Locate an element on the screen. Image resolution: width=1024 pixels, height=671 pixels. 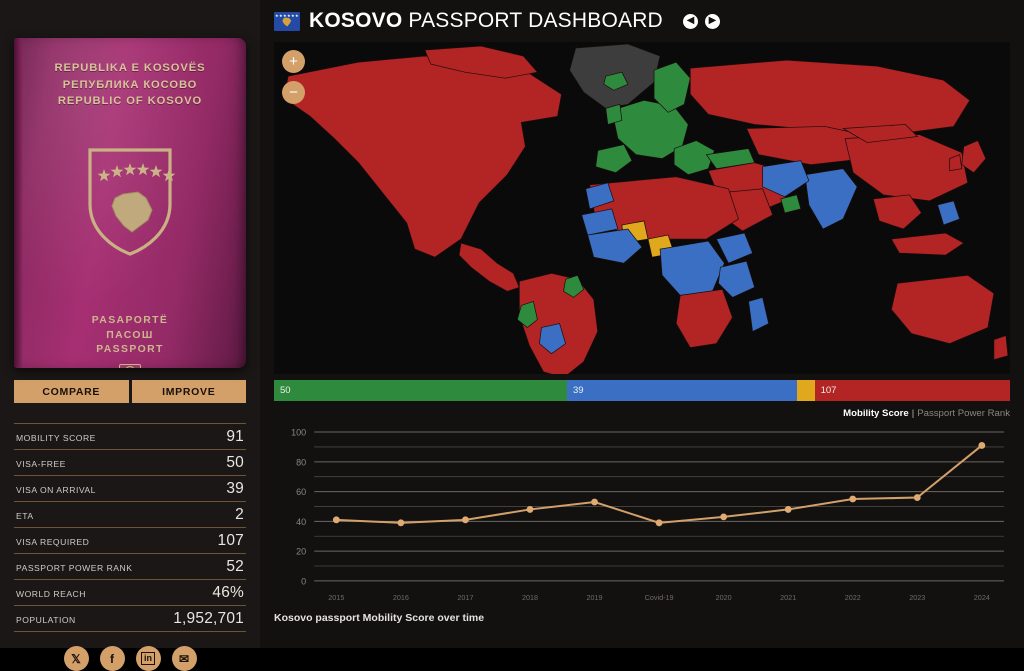
chart-xtick-label: 2019 is located at coordinates (595, 597).